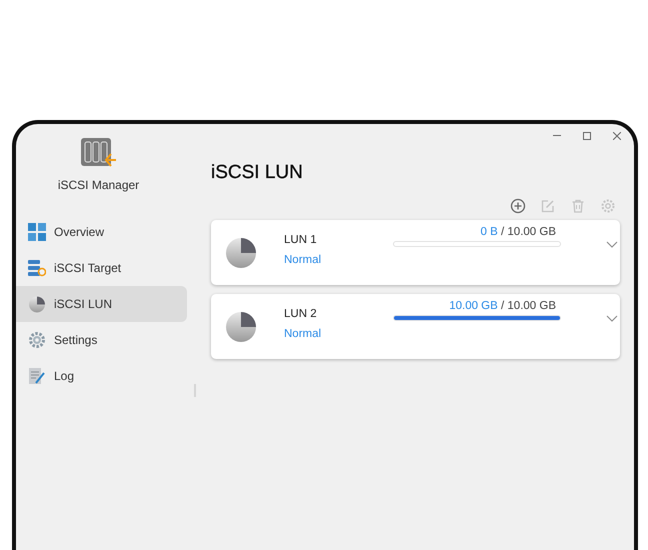 Image resolution: width=648 pixels, height=550 pixels. Describe the element at coordinates (101, 376) in the screenshot. I see `sidebar-item: Log` at that location.